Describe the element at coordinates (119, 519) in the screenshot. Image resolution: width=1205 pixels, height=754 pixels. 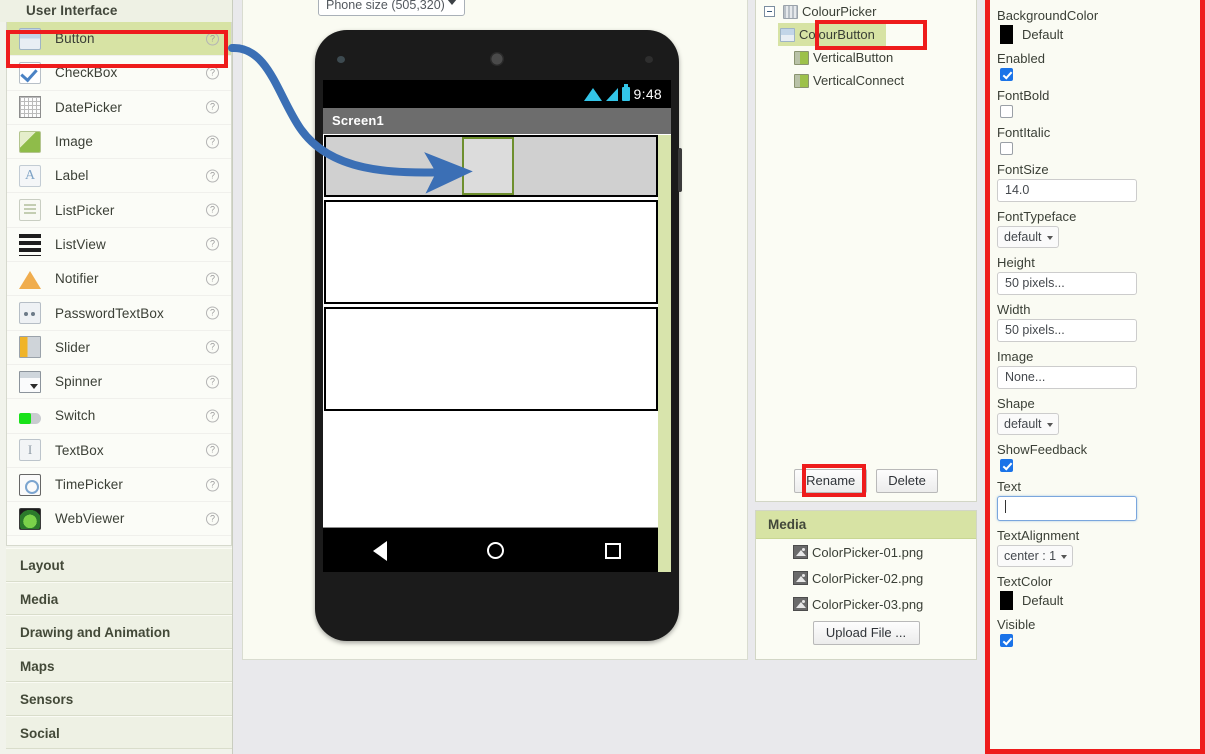
I see `palette-item-webviewer: WebViewer?` at that location.